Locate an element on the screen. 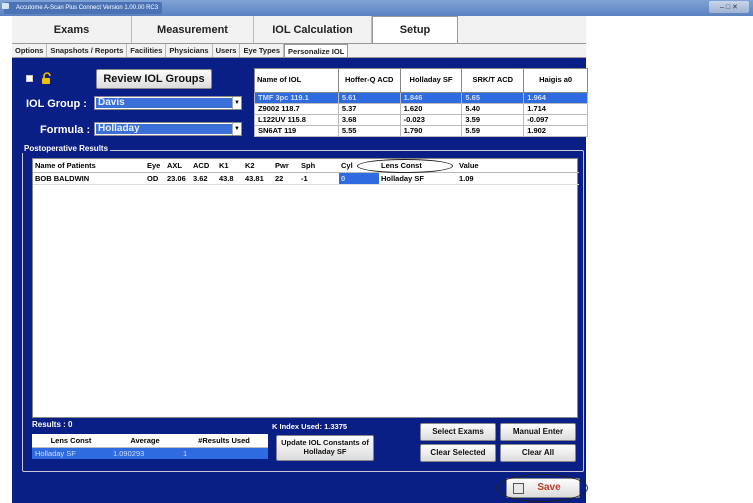 The height and width of the screenshot is (503, 753). subtab-users: Users is located at coordinates (227, 50).